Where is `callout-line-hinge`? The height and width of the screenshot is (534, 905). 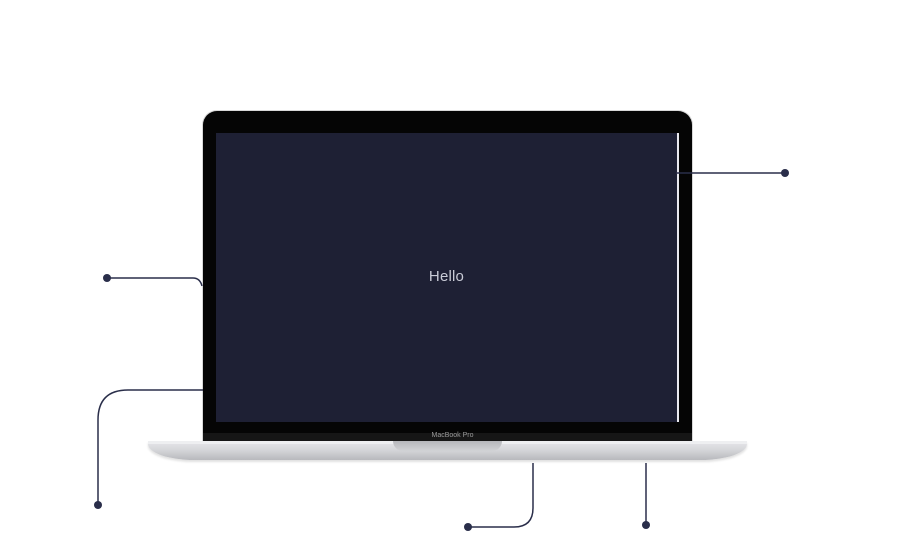
callout-line-hinge is located at coordinates (150, 447).